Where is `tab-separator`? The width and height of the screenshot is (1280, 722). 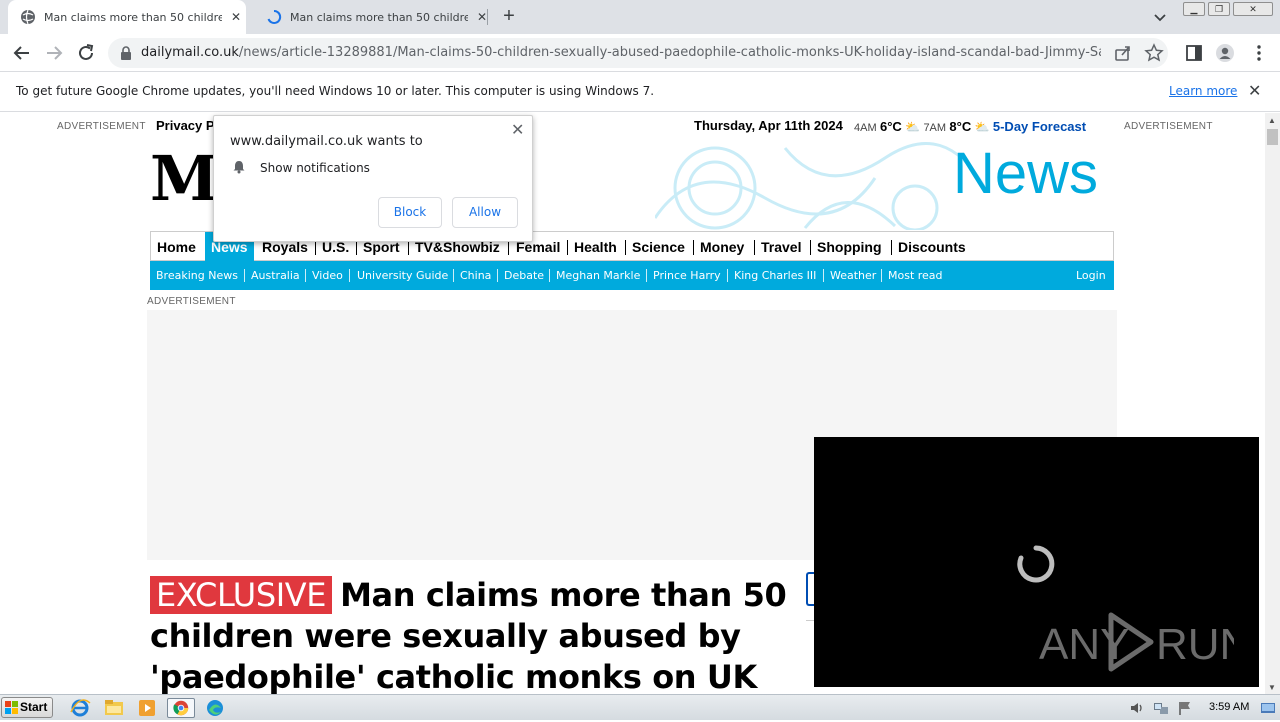
tab-separator is located at coordinates (487, 17).